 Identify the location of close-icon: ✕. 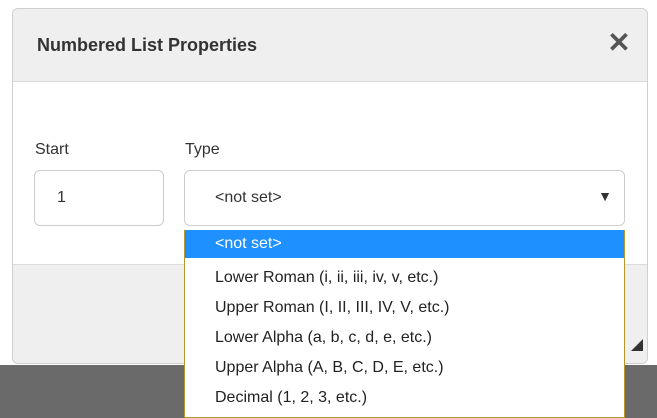
(619, 43).